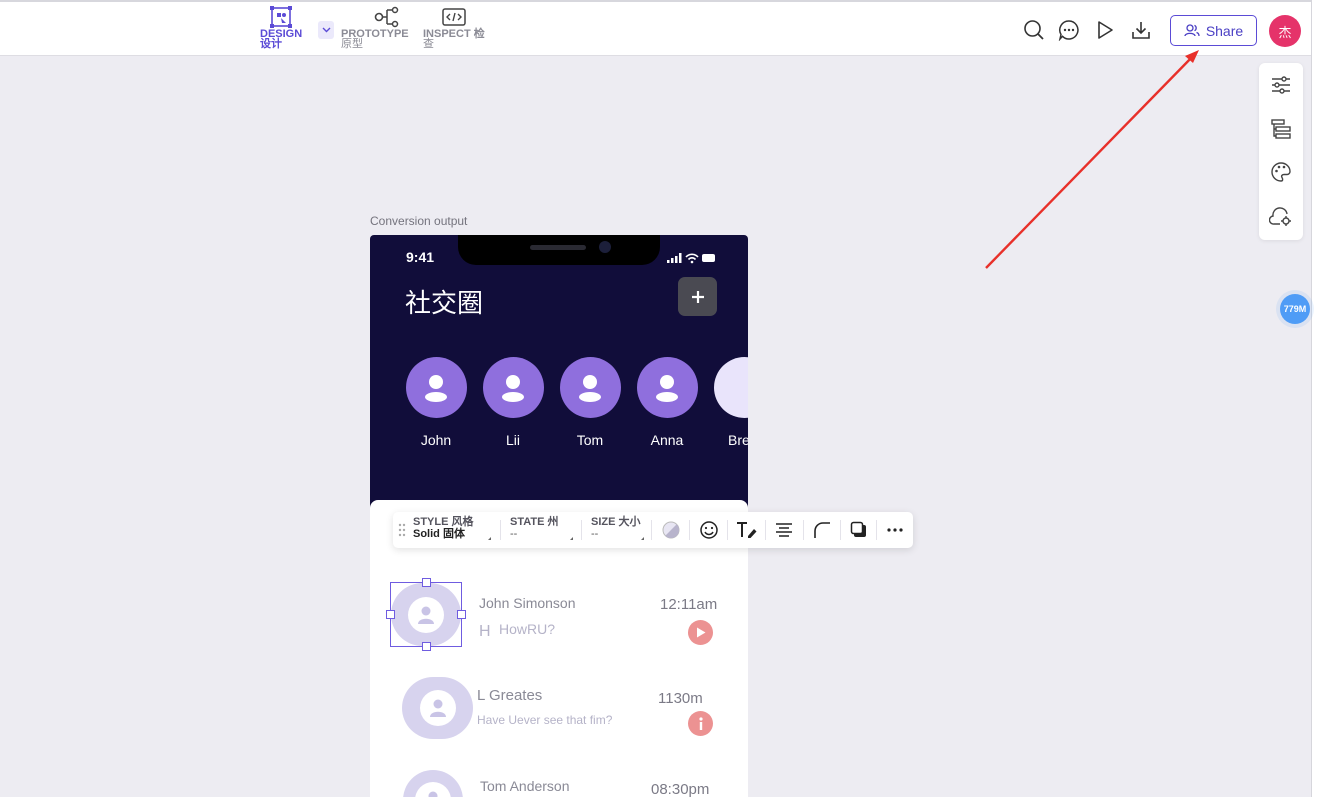 This screenshot has height=797, width=1321. I want to click on share-button: Share, so click(1213, 30).